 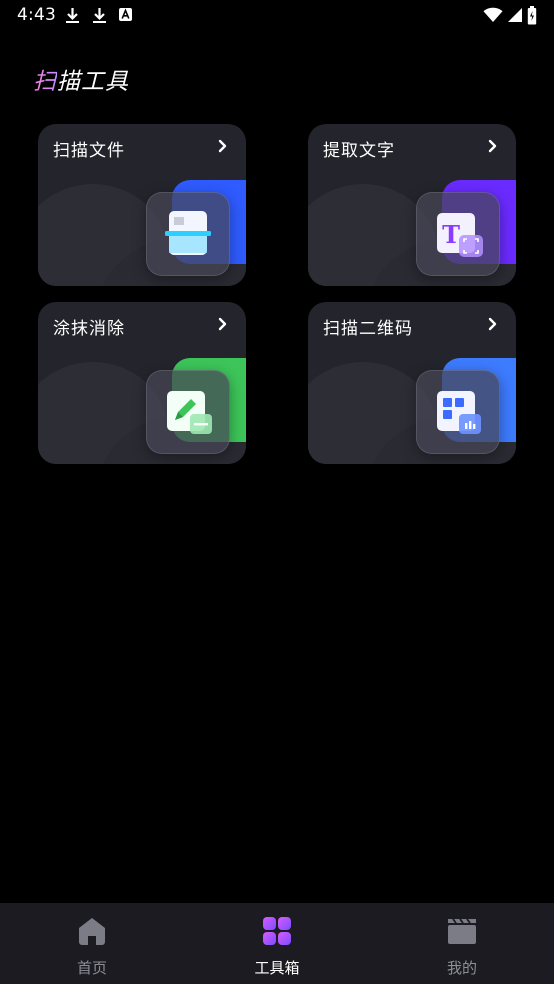 What do you see at coordinates (368, 329) in the screenshot?
I see `tool-card-label: 扫描二维码` at bounding box center [368, 329].